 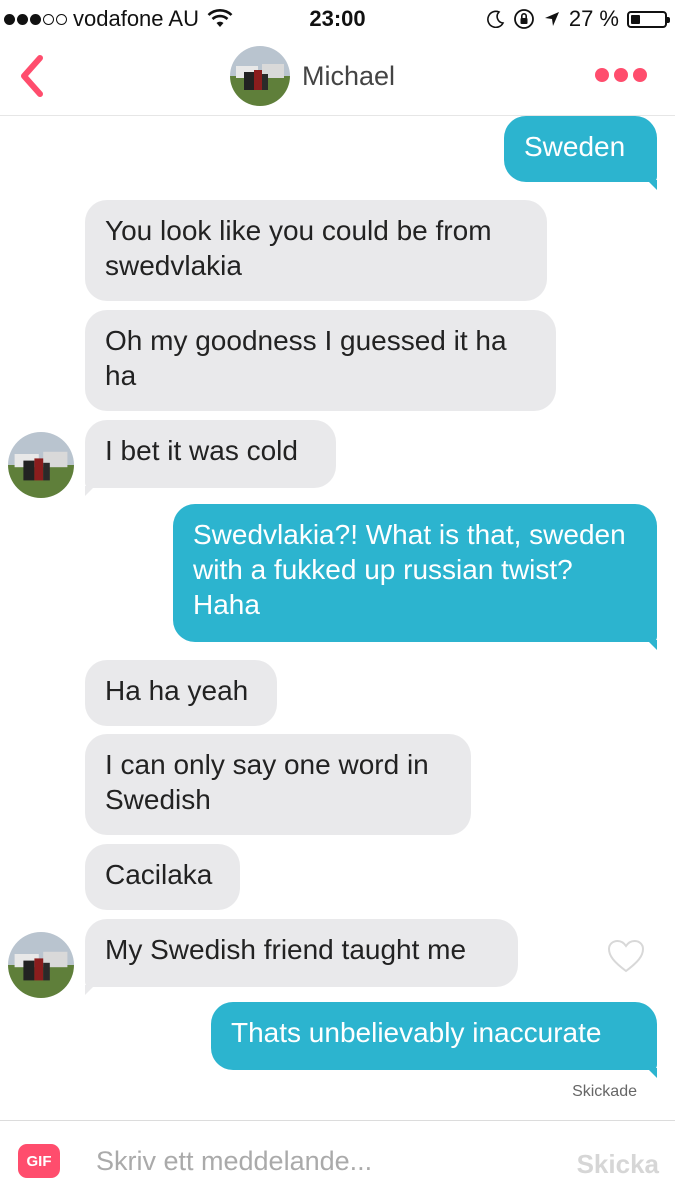 I want to click on status-icons: 27 %, so click(x=578, y=19).